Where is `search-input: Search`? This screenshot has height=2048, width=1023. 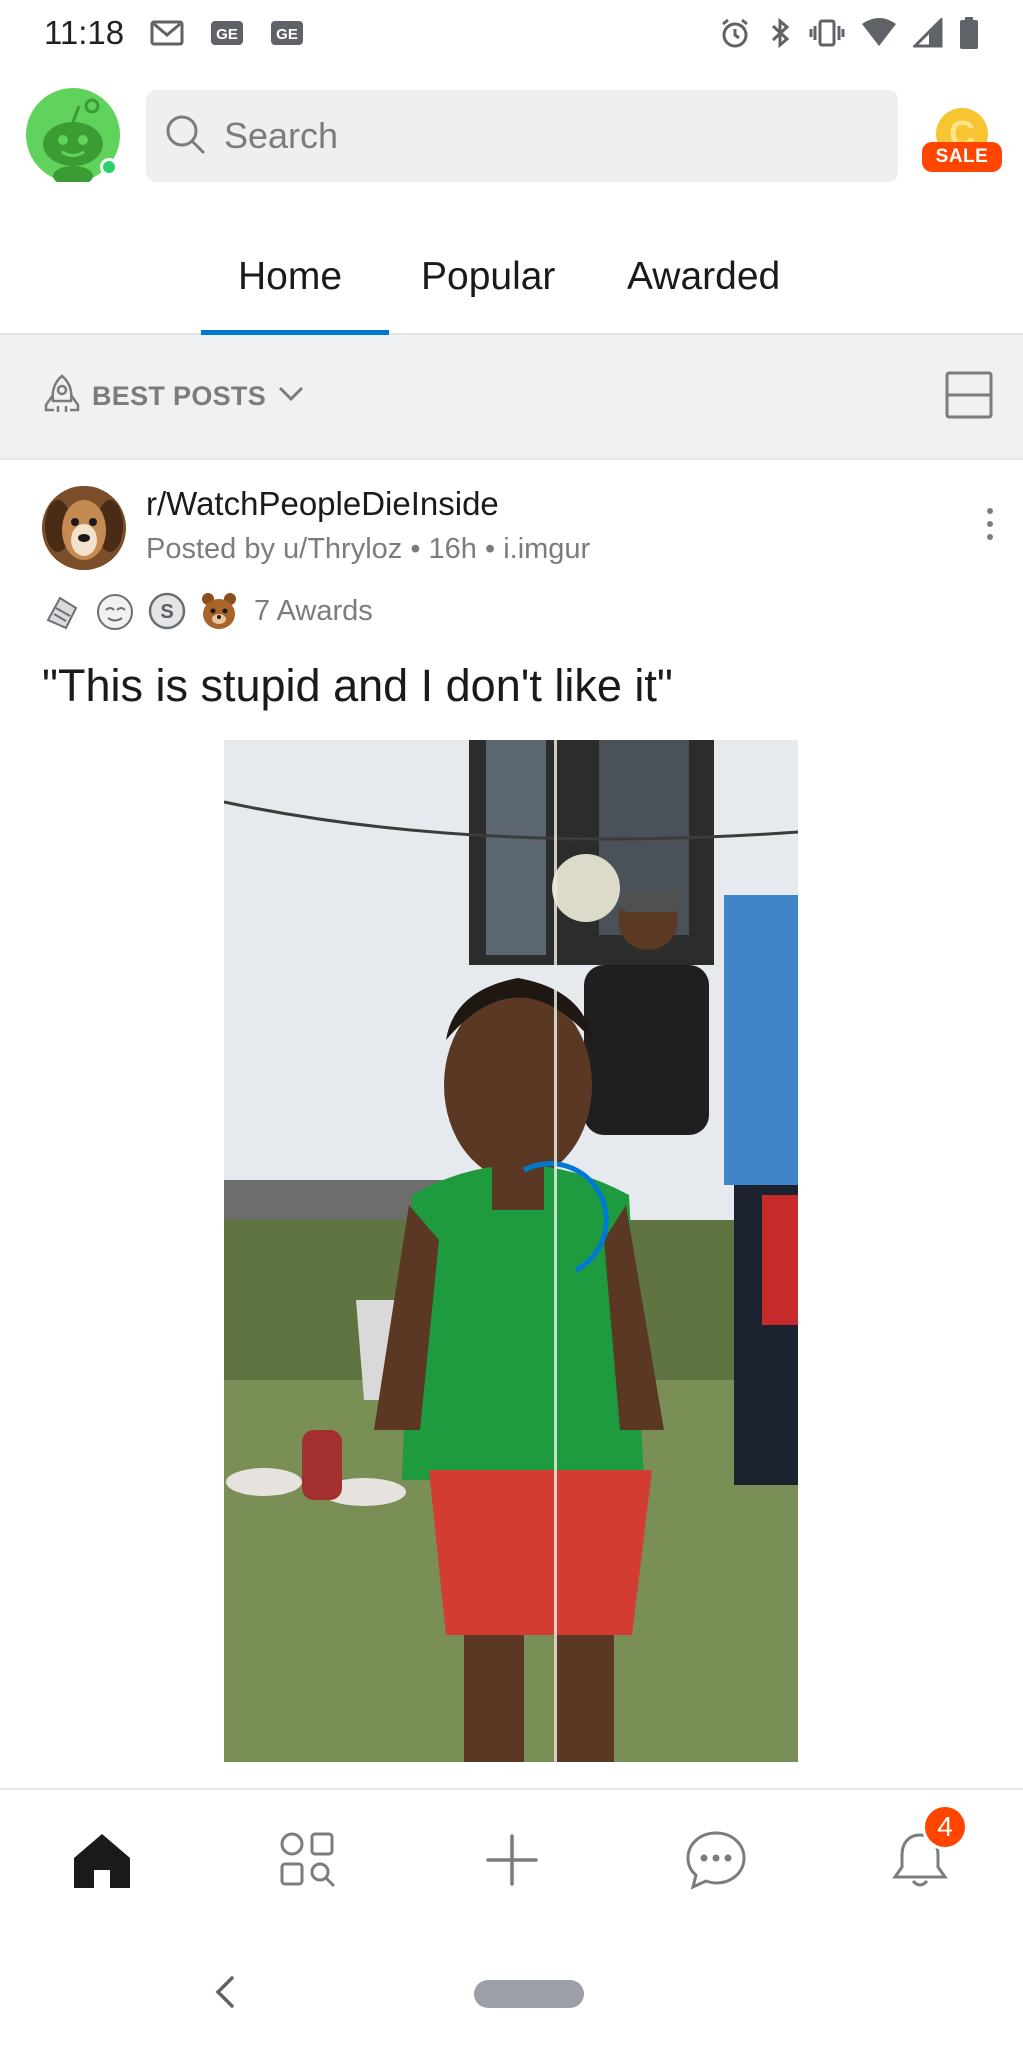 search-input: Search is located at coordinates (522, 136).